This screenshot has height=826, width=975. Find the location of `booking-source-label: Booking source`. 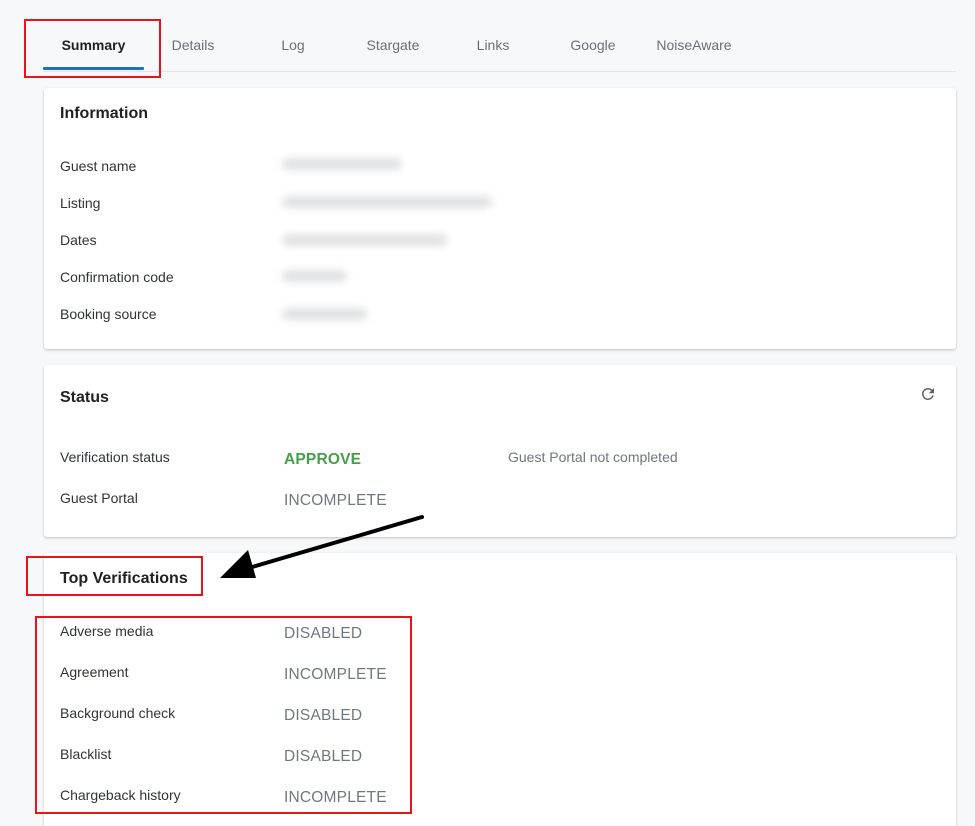

booking-source-label: Booking source is located at coordinates (108, 314).